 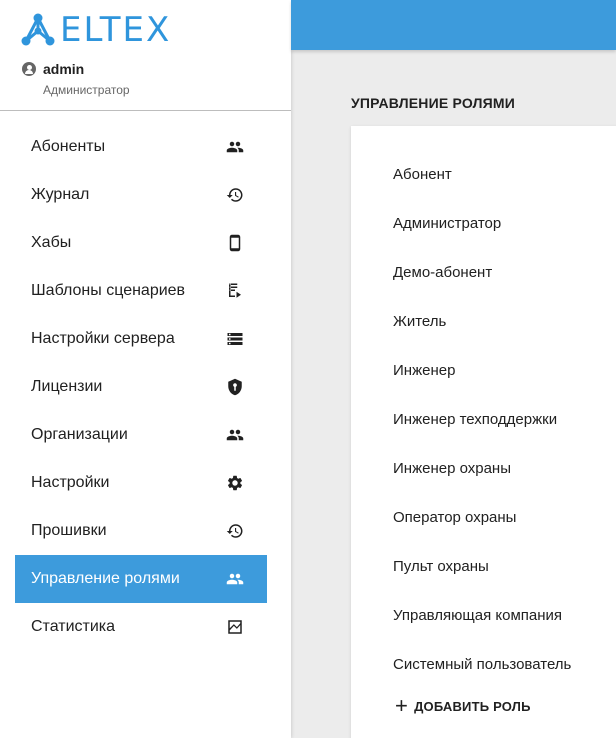 What do you see at coordinates (105, 578) in the screenshot?
I see `sidebar-item-label: Управление ролями` at bounding box center [105, 578].